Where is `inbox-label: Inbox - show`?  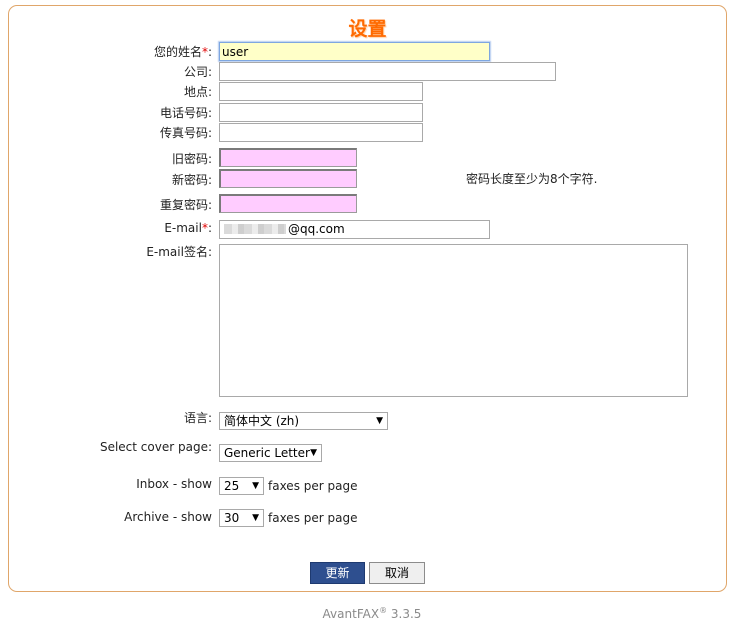
inbox-label: Inbox - show is located at coordinates (174, 484).